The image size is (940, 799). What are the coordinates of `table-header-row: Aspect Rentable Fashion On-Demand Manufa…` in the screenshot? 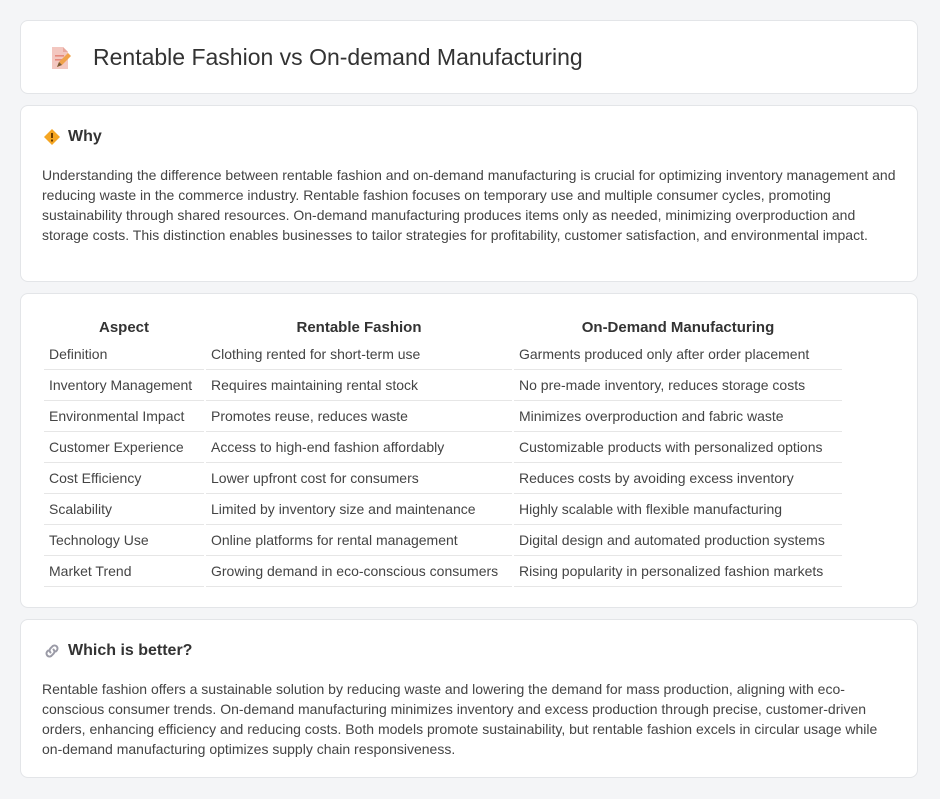 It's located at (443, 327).